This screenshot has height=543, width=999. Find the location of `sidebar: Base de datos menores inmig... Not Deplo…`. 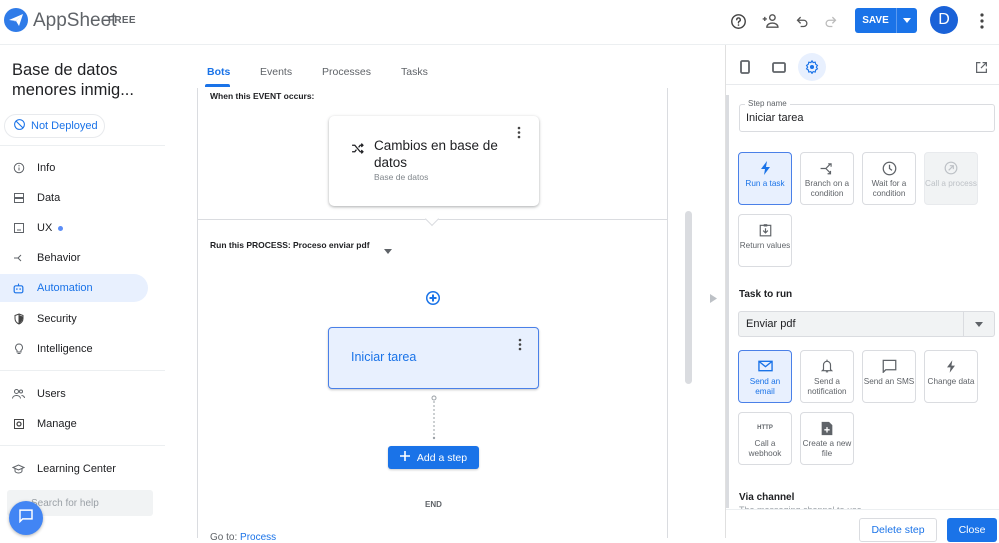

sidebar: Base de datos menores inmig... Not Deplo… is located at coordinates (82, 291).